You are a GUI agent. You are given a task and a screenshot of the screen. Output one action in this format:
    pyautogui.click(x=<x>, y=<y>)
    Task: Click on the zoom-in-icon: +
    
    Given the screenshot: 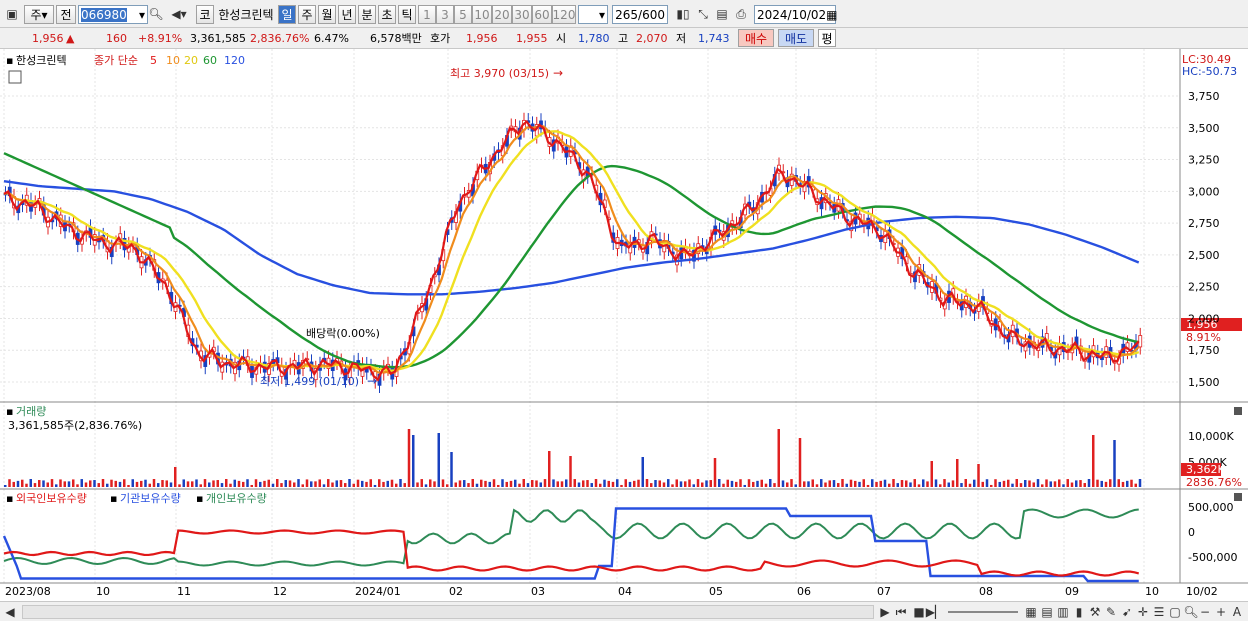 What is the action you would take?
    pyautogui.click(x=1221, y=612)
    